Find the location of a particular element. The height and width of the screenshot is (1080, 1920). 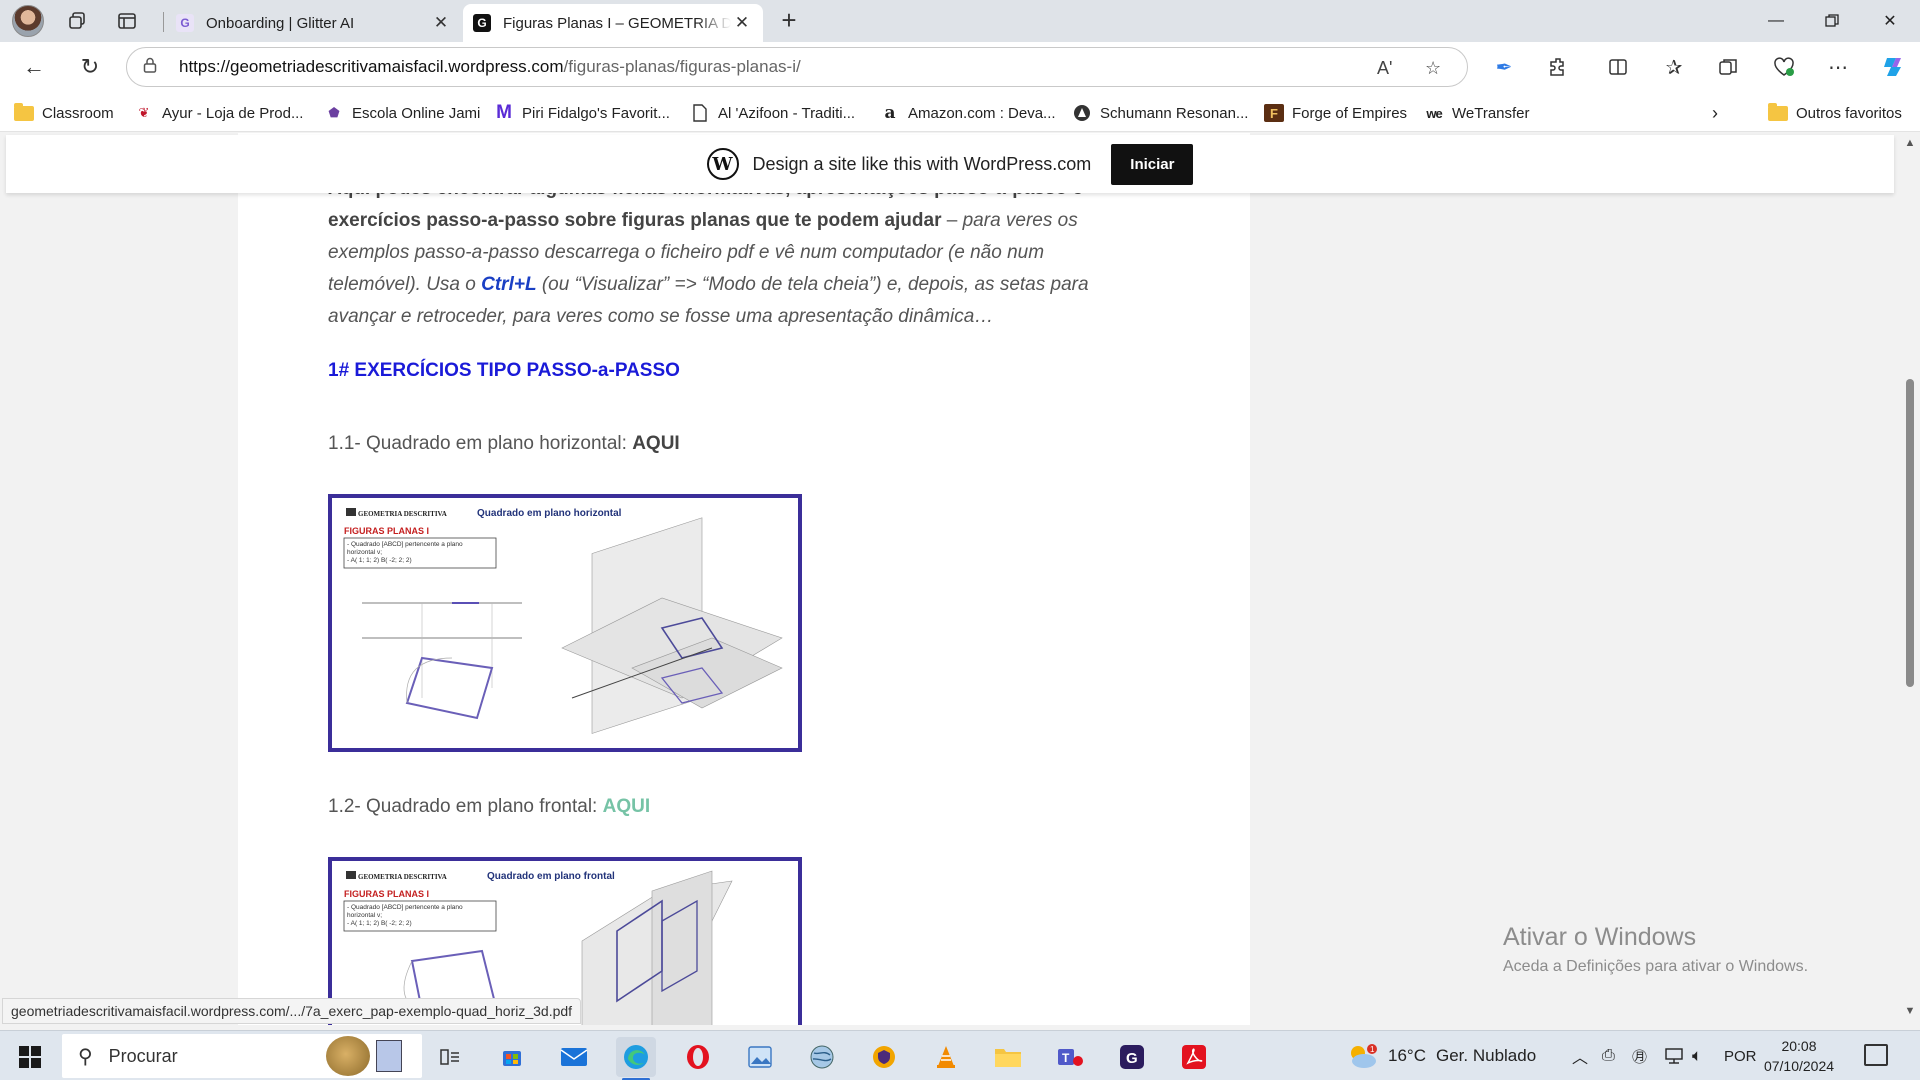

more-options-icon: ⋯ is located at coordinates (1838, 67).